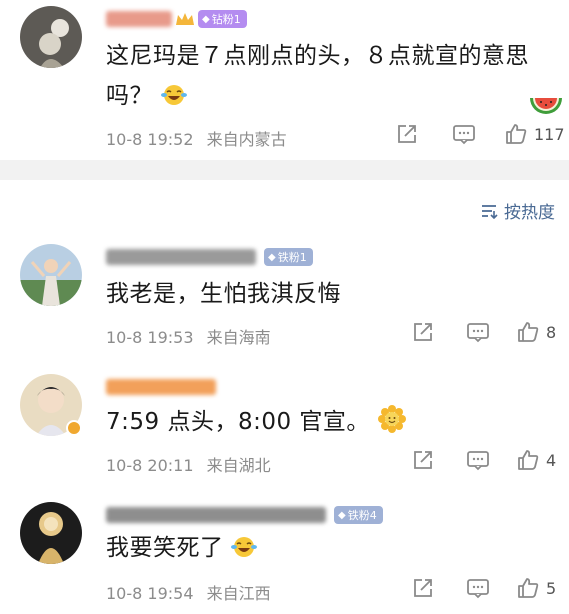 The image size is (569, 614). What do you see at coordinates (551, 332) in the screenshot?
I see `like-count: 8` at bounding box center [551, 332].